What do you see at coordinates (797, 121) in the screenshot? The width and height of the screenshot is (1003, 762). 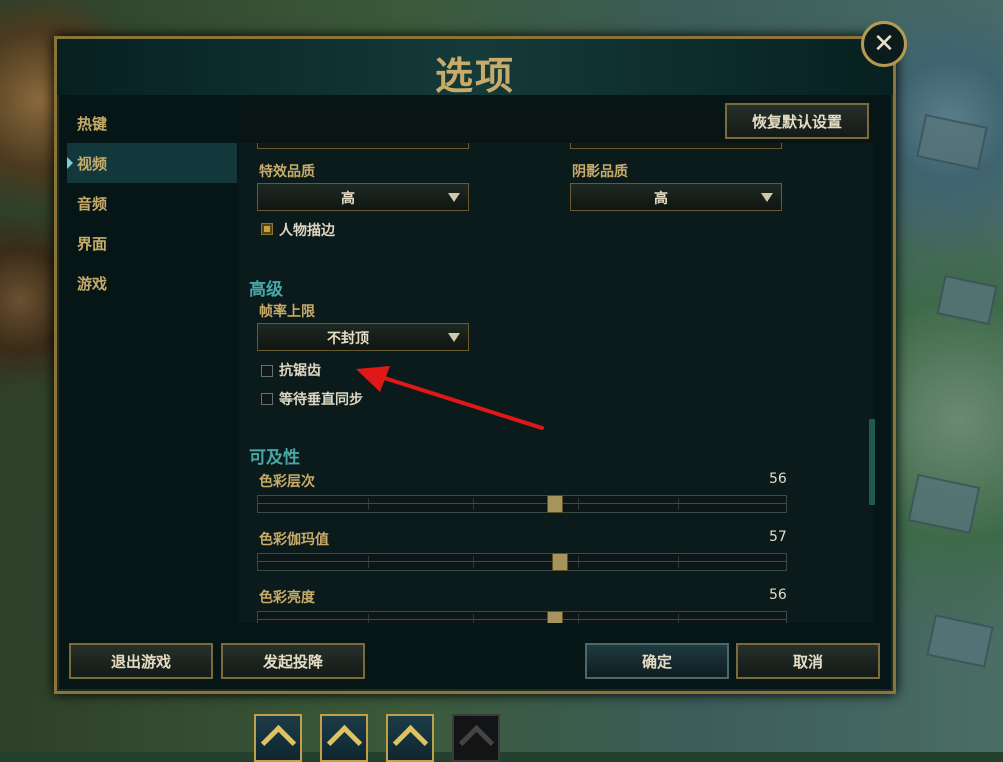 I see `restore-defaults-button: 恢复默认设置` at bounding box center [797, 121].